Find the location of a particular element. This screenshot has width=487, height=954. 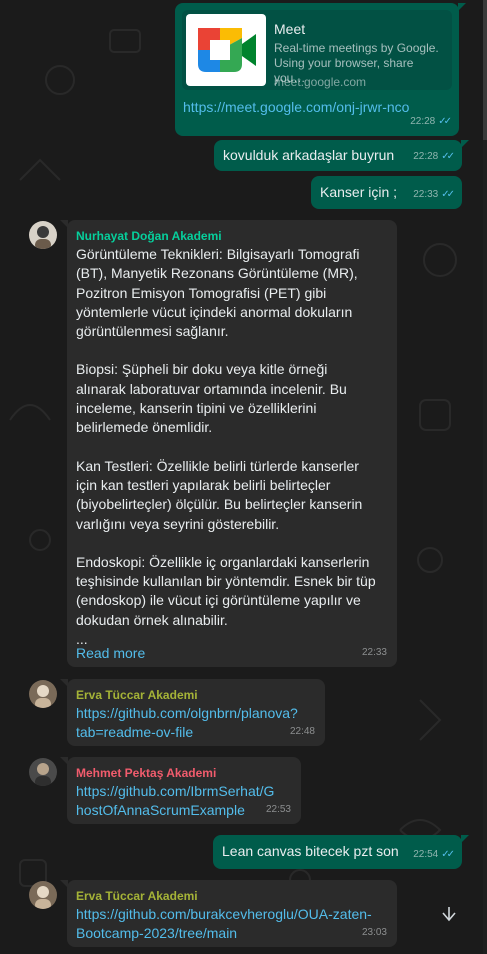

scroll-to-bottom-button is located at coordinates (449, 915).